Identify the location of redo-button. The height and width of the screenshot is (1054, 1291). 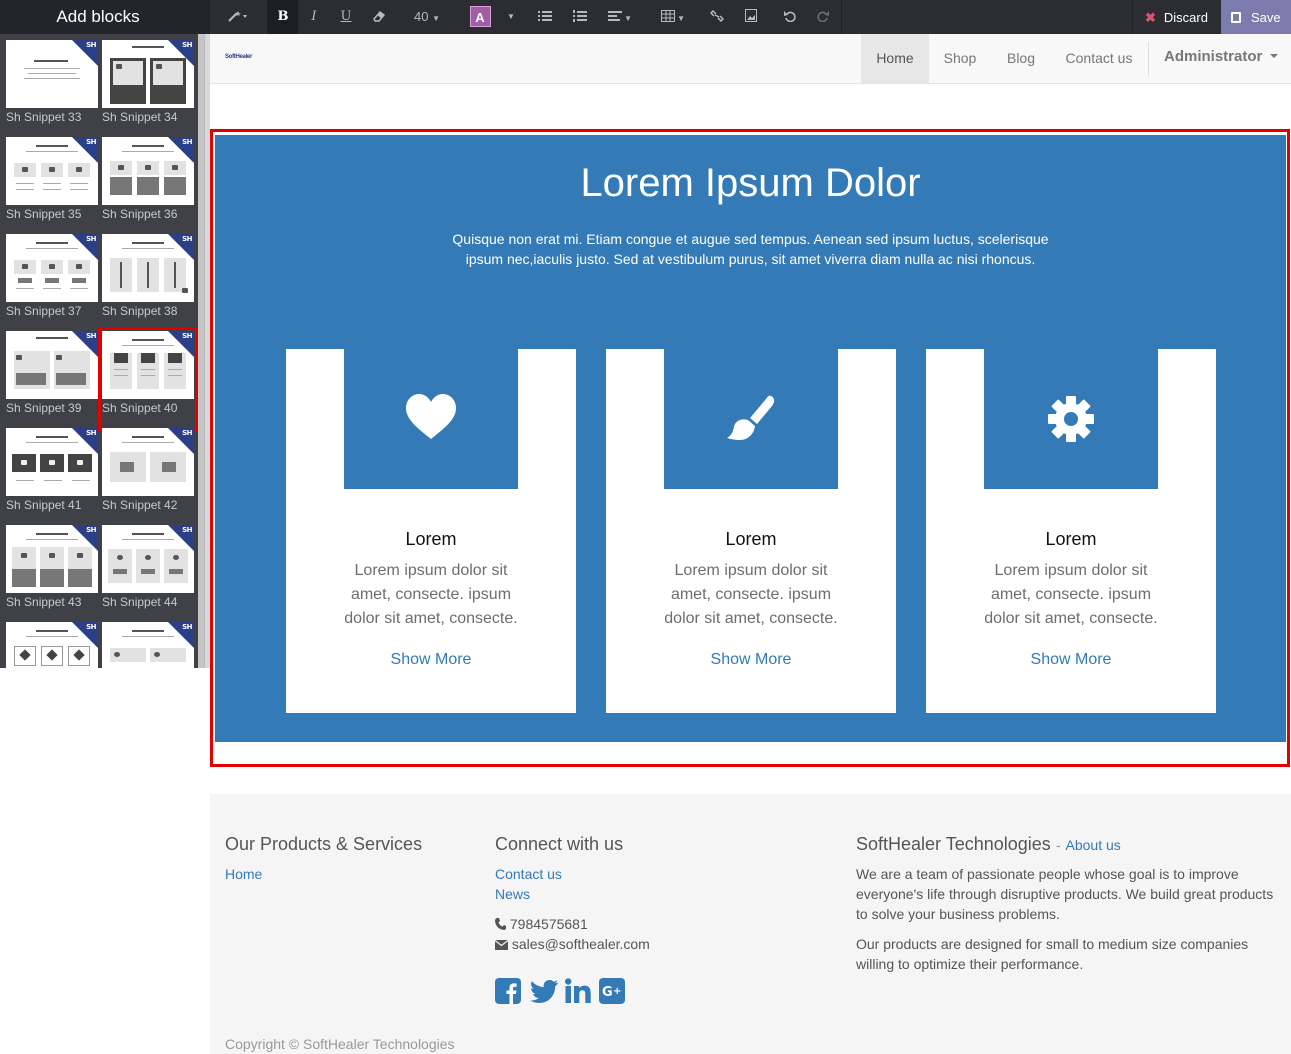
(823, 17).